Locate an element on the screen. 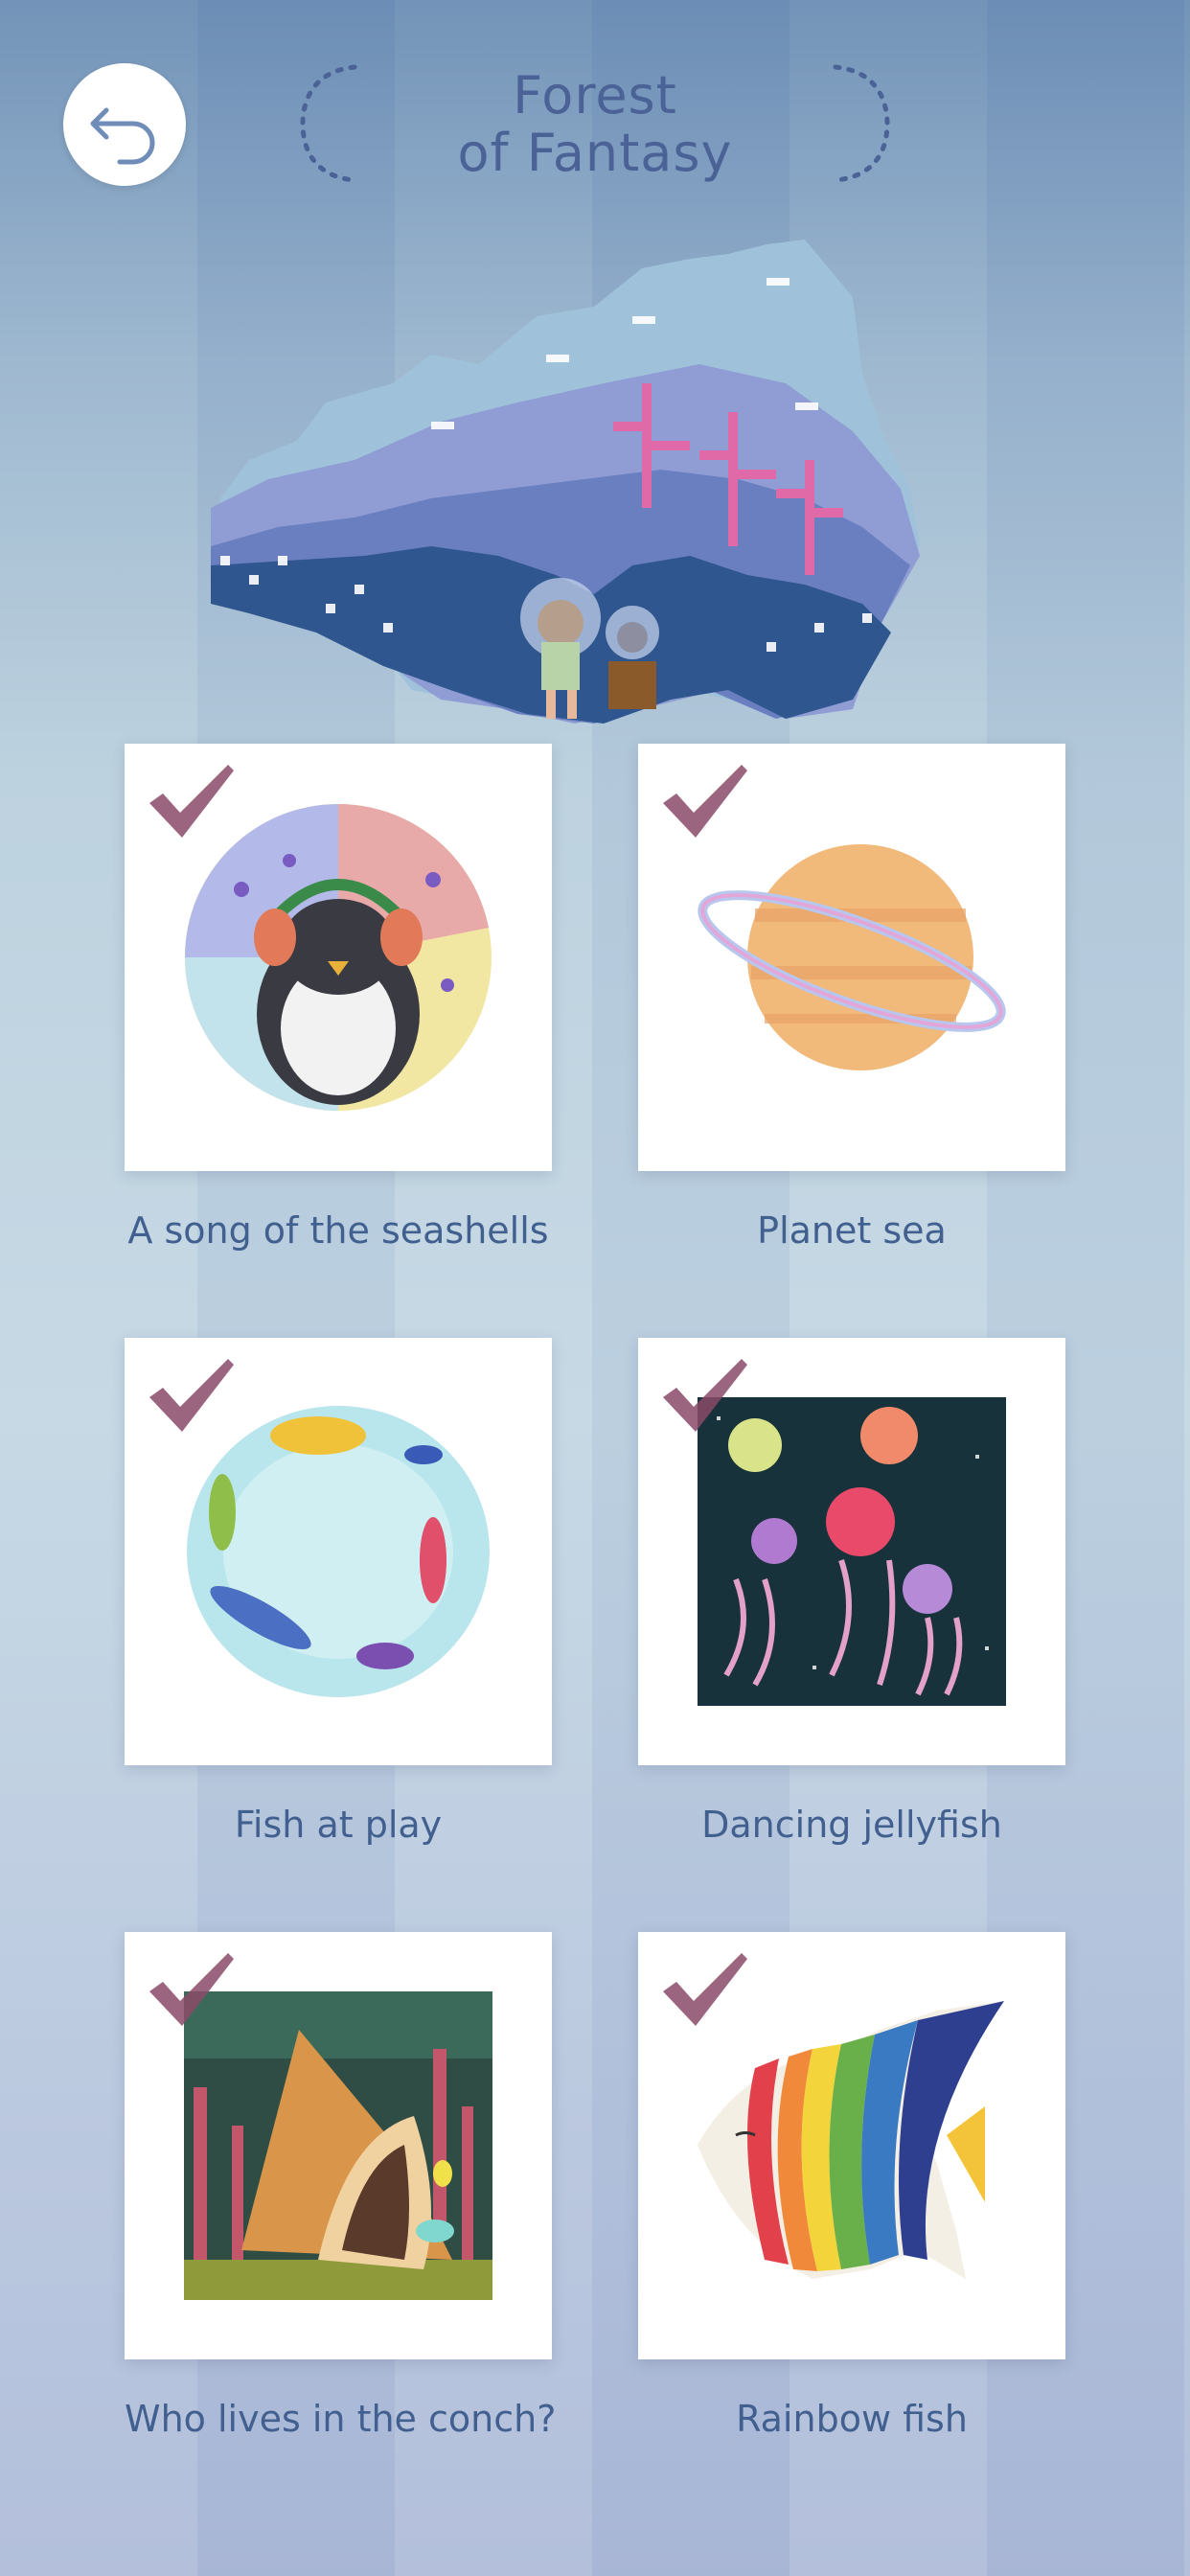 This screenshot has height=2576, width=1190. page-title-area: Forest of Fantasy is located at coordinates (595, 125).